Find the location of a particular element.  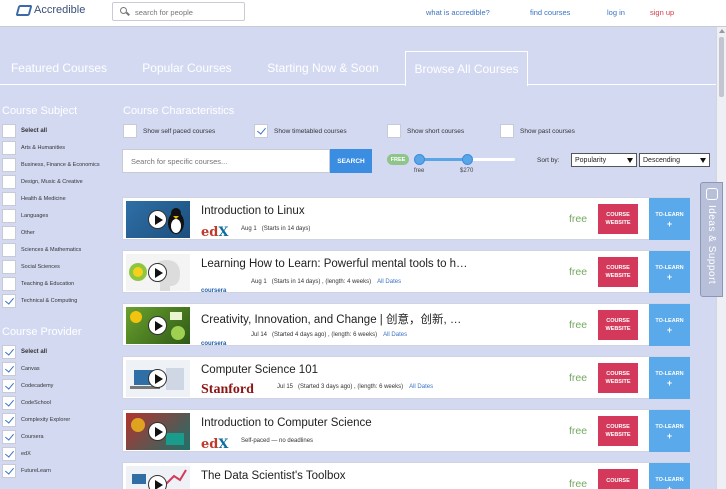

subject-social-sciences: Social Sciences is located at coordinates (31, 267).